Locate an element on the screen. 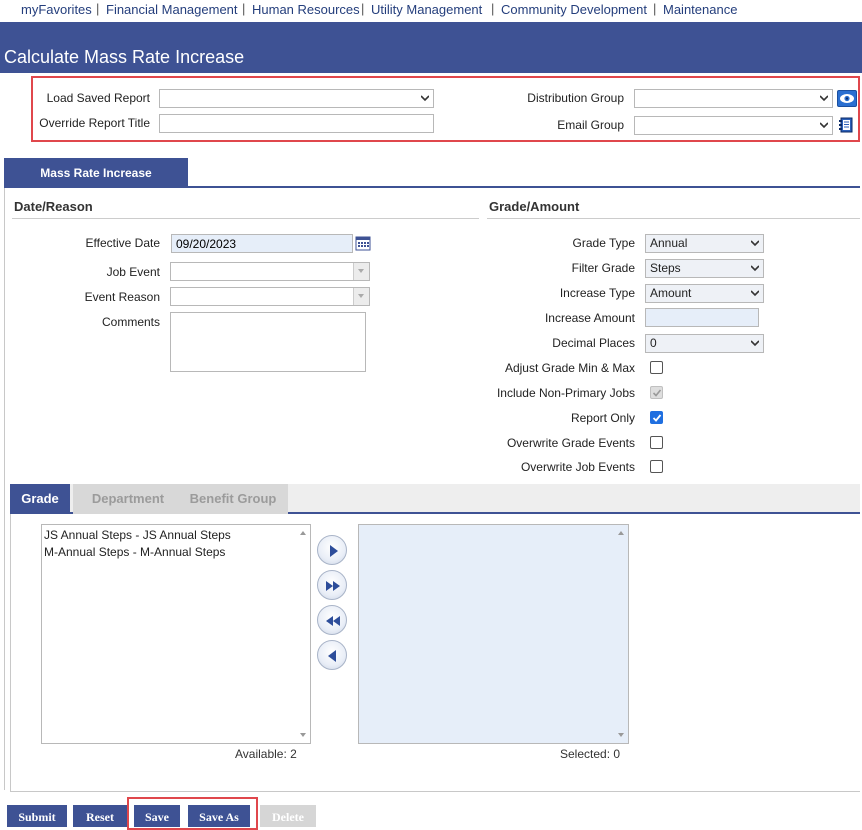  eye-icon is located at coordinates (847, 98).